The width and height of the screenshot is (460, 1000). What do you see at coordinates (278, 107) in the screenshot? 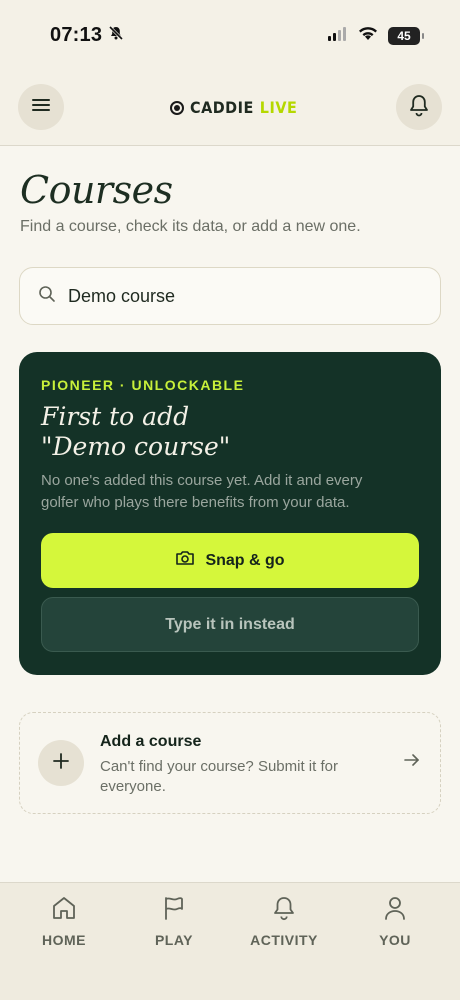
I see `brand-live-label: LIVE` at bounding box center [278, 107].